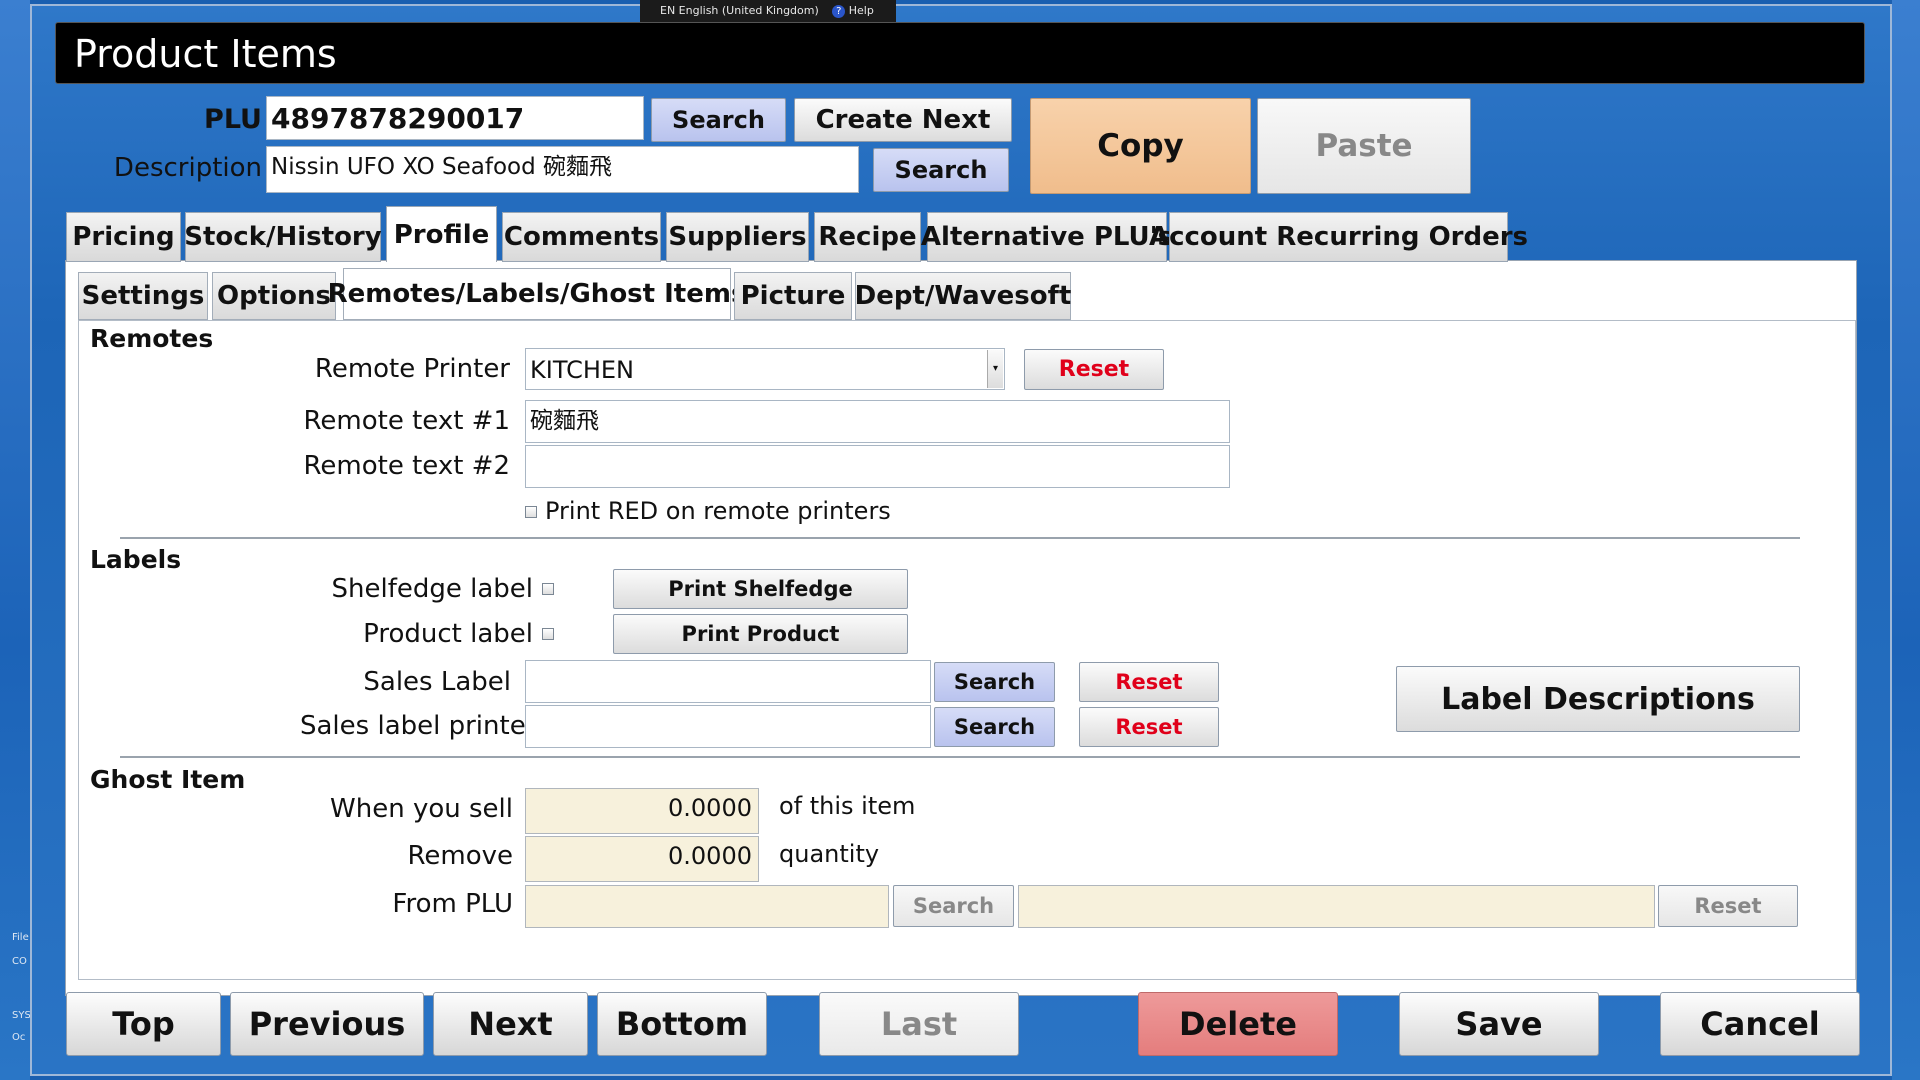 This screenshot has width=1920, height=1080. I want to click on help-link: Help, so click(861, 10).